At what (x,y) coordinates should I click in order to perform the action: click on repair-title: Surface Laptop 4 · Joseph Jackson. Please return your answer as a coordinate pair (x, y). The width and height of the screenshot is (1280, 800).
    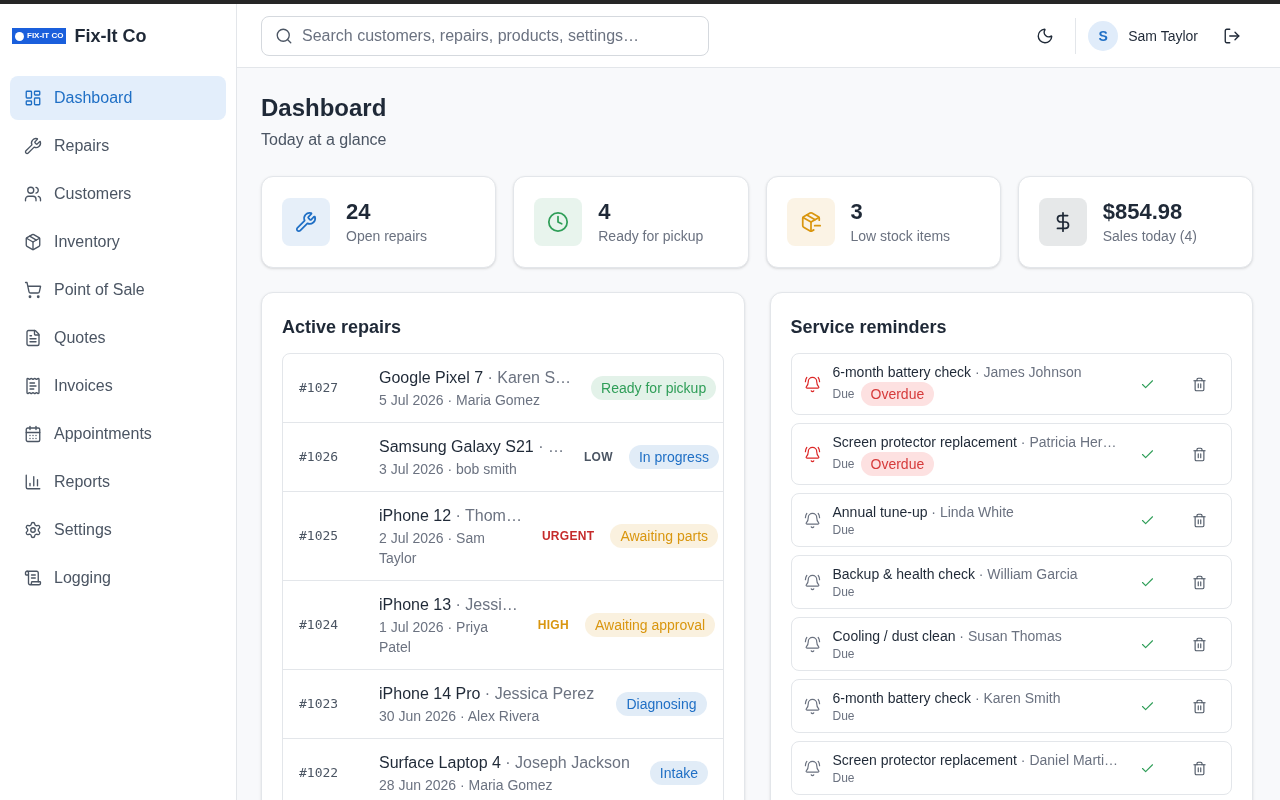
    Looking at the image, I should click on (504, 763).